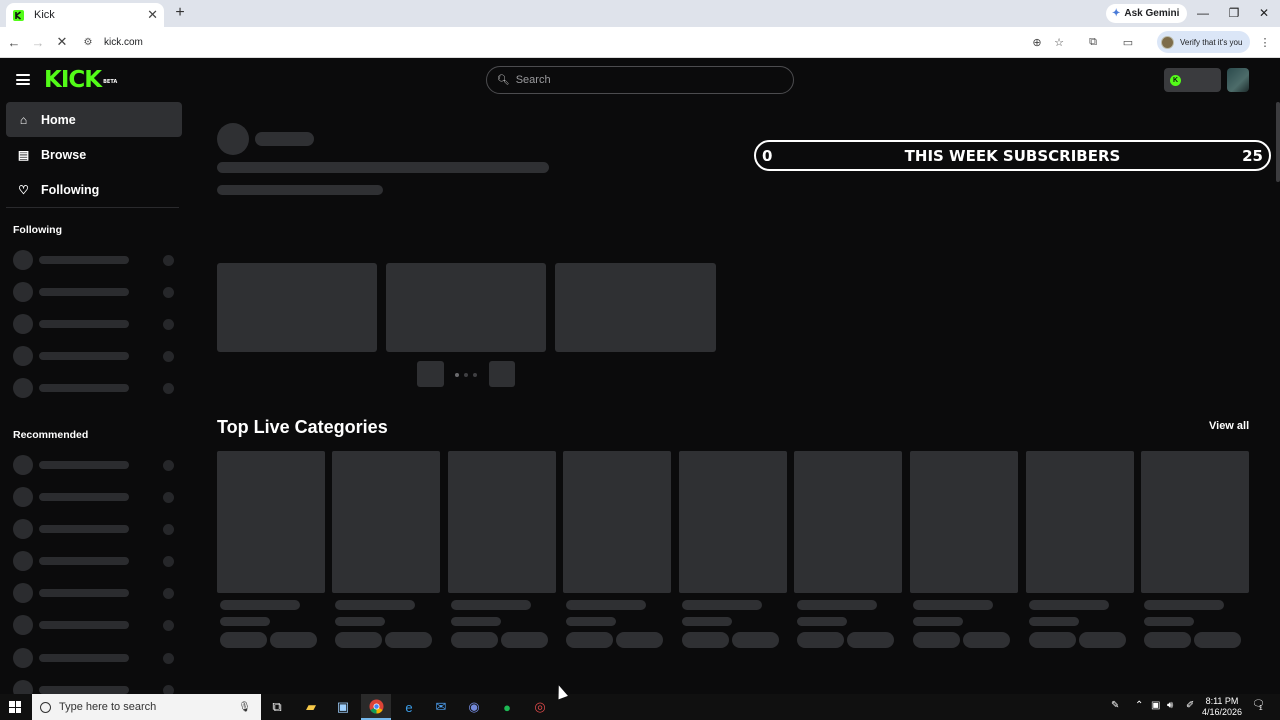 Image resolution: width=1280 pixels, height=720 pixels. Describe the element at coordinates (277, 707) in the screenshot. I see `task-view-icon: ⧉` at that location.